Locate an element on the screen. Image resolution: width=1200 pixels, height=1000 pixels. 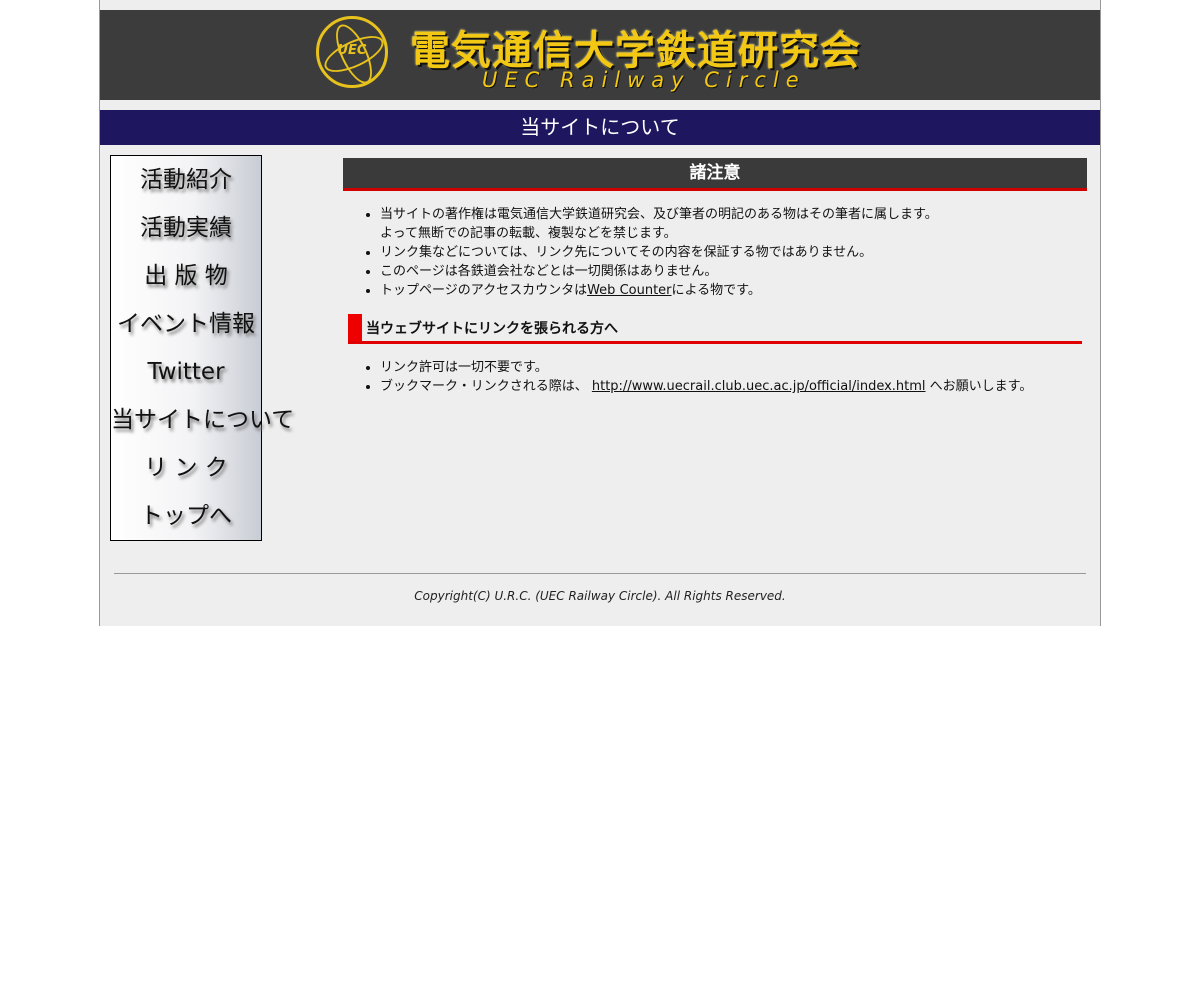
list-item: トップページのアクセスカウンタはWeb Counterによる物です。 is located at coordinates (733, 290).